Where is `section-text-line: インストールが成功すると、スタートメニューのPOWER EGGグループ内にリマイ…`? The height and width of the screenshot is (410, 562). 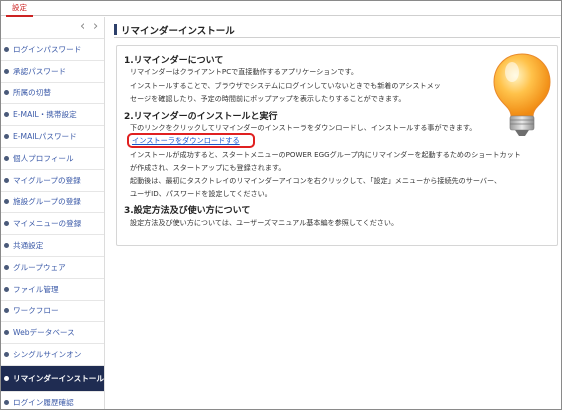
section-text-line: インストールが成功すると、スタートメニューのPOWER EGGグループ内にリマイ… is located at coordinates (325, 154).